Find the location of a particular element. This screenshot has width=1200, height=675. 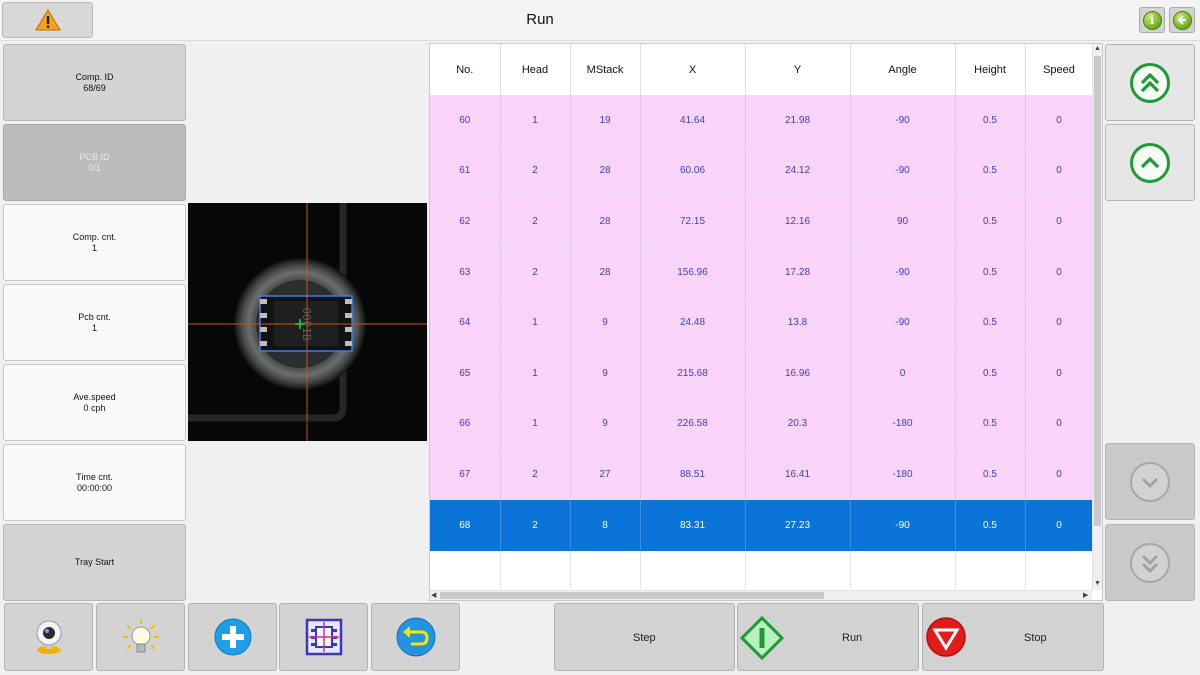

scroll-down-arrow: ▼ is located at coordinates (1097, 584).